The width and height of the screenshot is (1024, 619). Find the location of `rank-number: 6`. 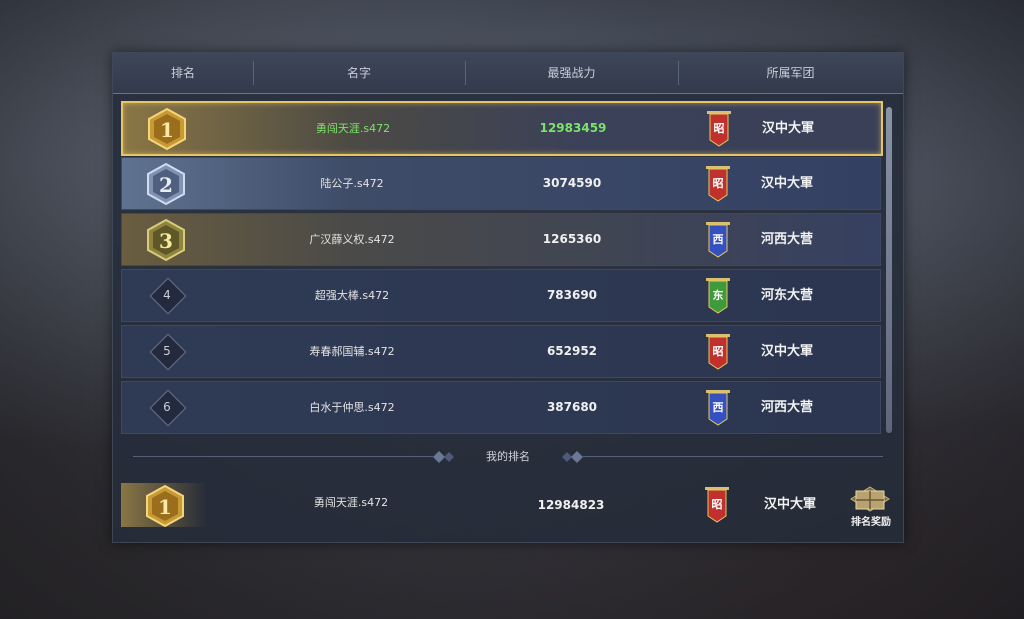

rank-number: 6 is located at coordinates (167, 407).